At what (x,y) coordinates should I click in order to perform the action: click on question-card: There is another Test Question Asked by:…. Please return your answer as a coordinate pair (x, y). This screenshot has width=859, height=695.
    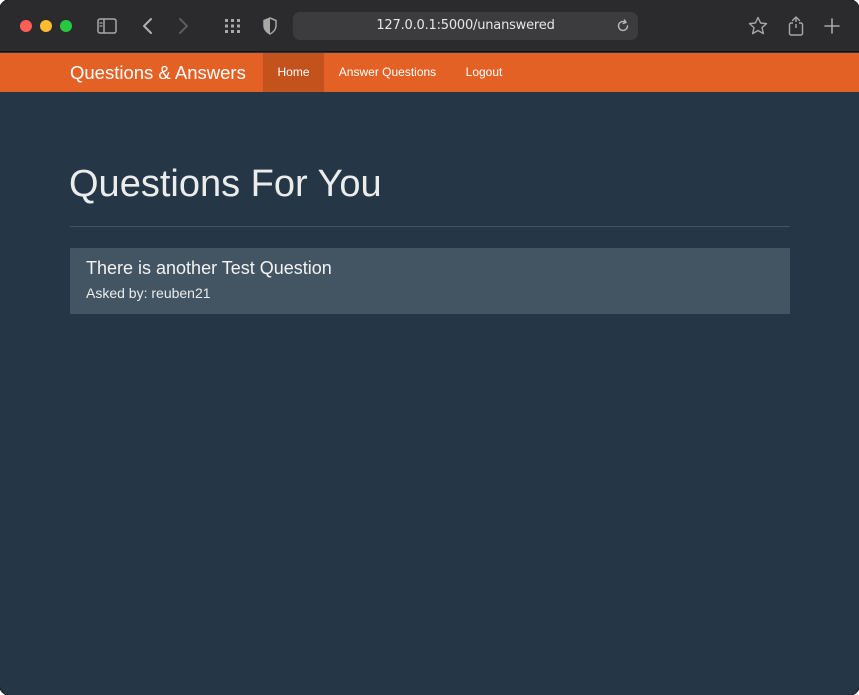
    Looking at the image, I should click on (430, 281).